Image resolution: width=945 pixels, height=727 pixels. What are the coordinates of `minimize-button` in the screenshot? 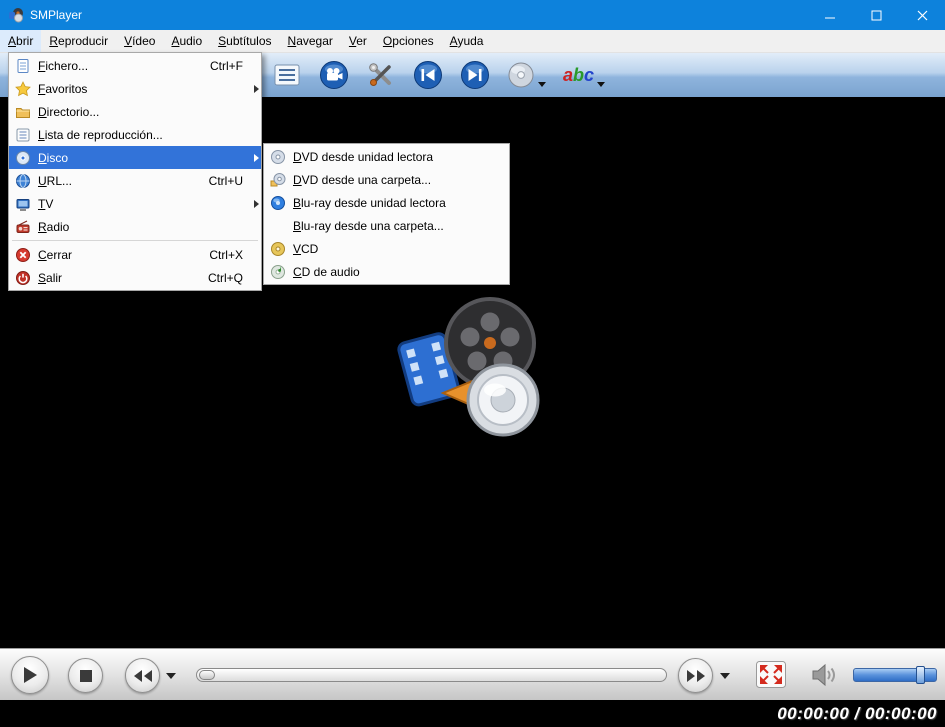 It's located at (830, 15).